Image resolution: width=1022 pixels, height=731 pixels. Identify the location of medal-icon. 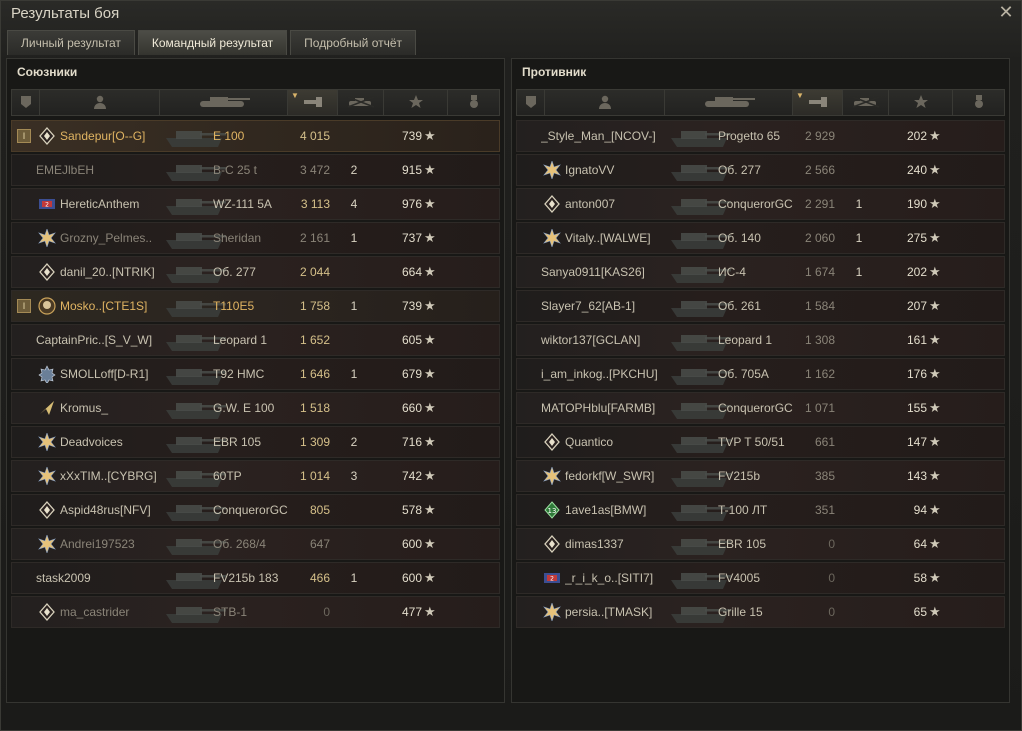
(473, 102).